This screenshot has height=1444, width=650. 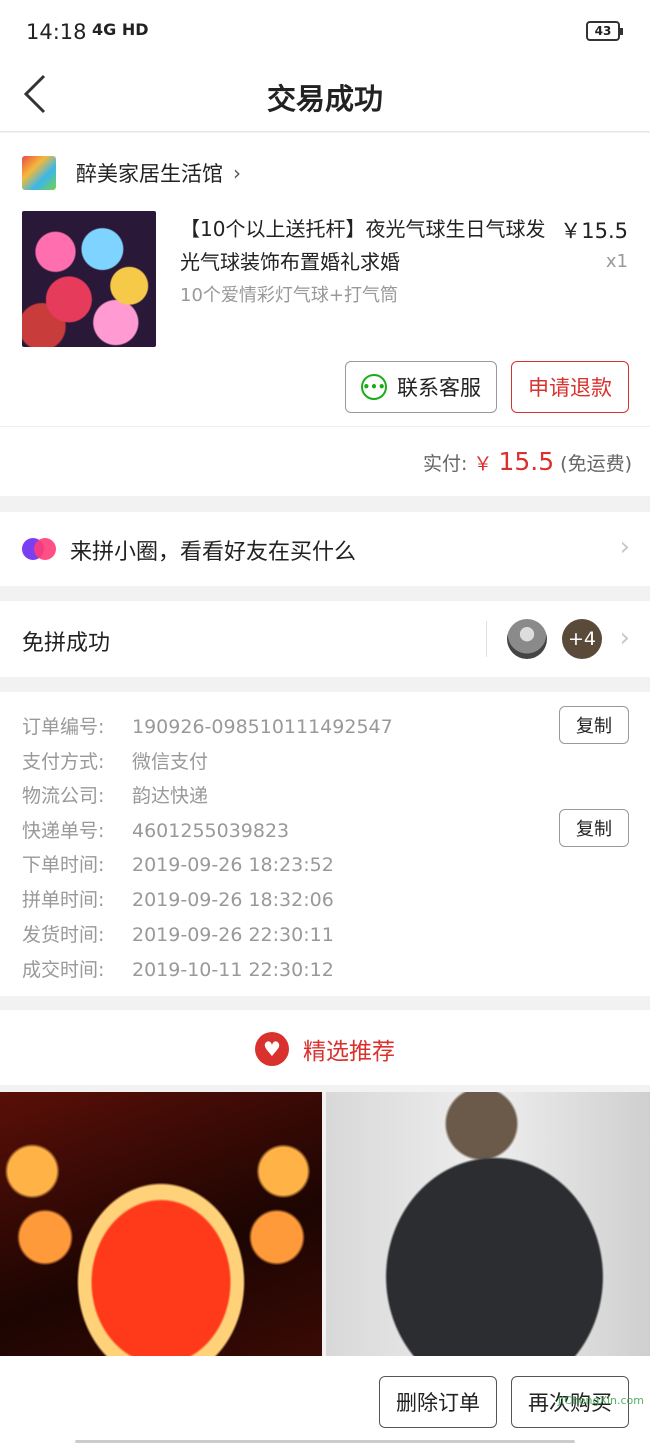 I want to click on battery-icon: 43, so click(x=604, y=31).